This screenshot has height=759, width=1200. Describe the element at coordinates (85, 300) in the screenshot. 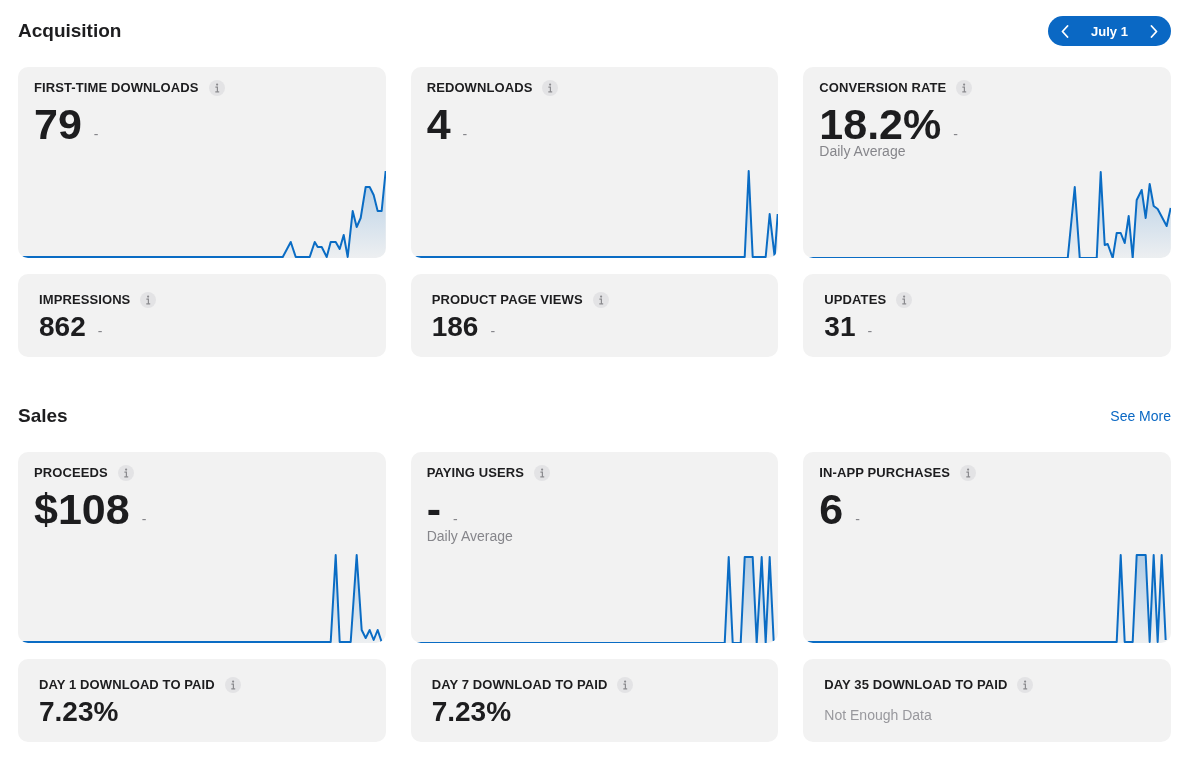

I see `metric-label: IMPRESSIONS` at that location.